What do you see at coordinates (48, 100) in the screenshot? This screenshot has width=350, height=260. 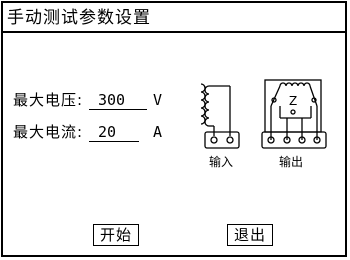 I see `max-voltage-label: 最大电压:` at bounding box center [48, 100].